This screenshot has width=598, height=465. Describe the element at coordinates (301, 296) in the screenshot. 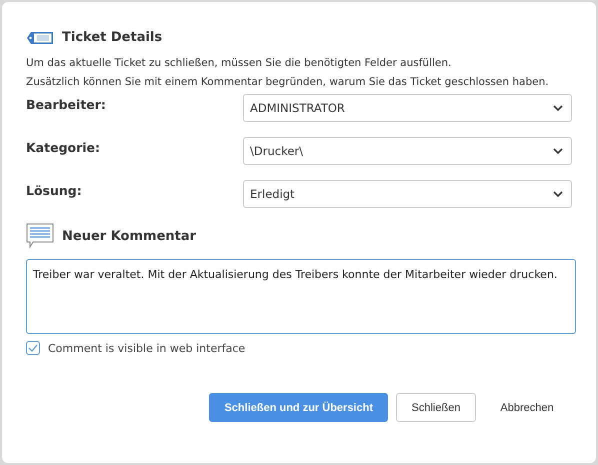

I see `comment-field: Treiber war veraltet. Mit der Aktualisierung des Treibers konnte der Mitarbeiter wieder drucken.` at that location.